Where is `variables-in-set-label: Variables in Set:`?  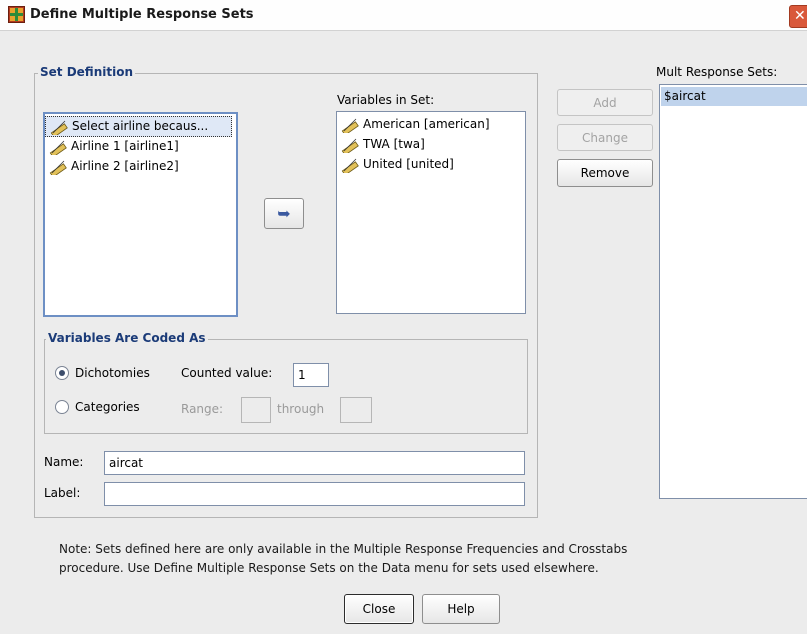 variables-in-set-label: Variables in Set: is located at coordinates (386, 100).